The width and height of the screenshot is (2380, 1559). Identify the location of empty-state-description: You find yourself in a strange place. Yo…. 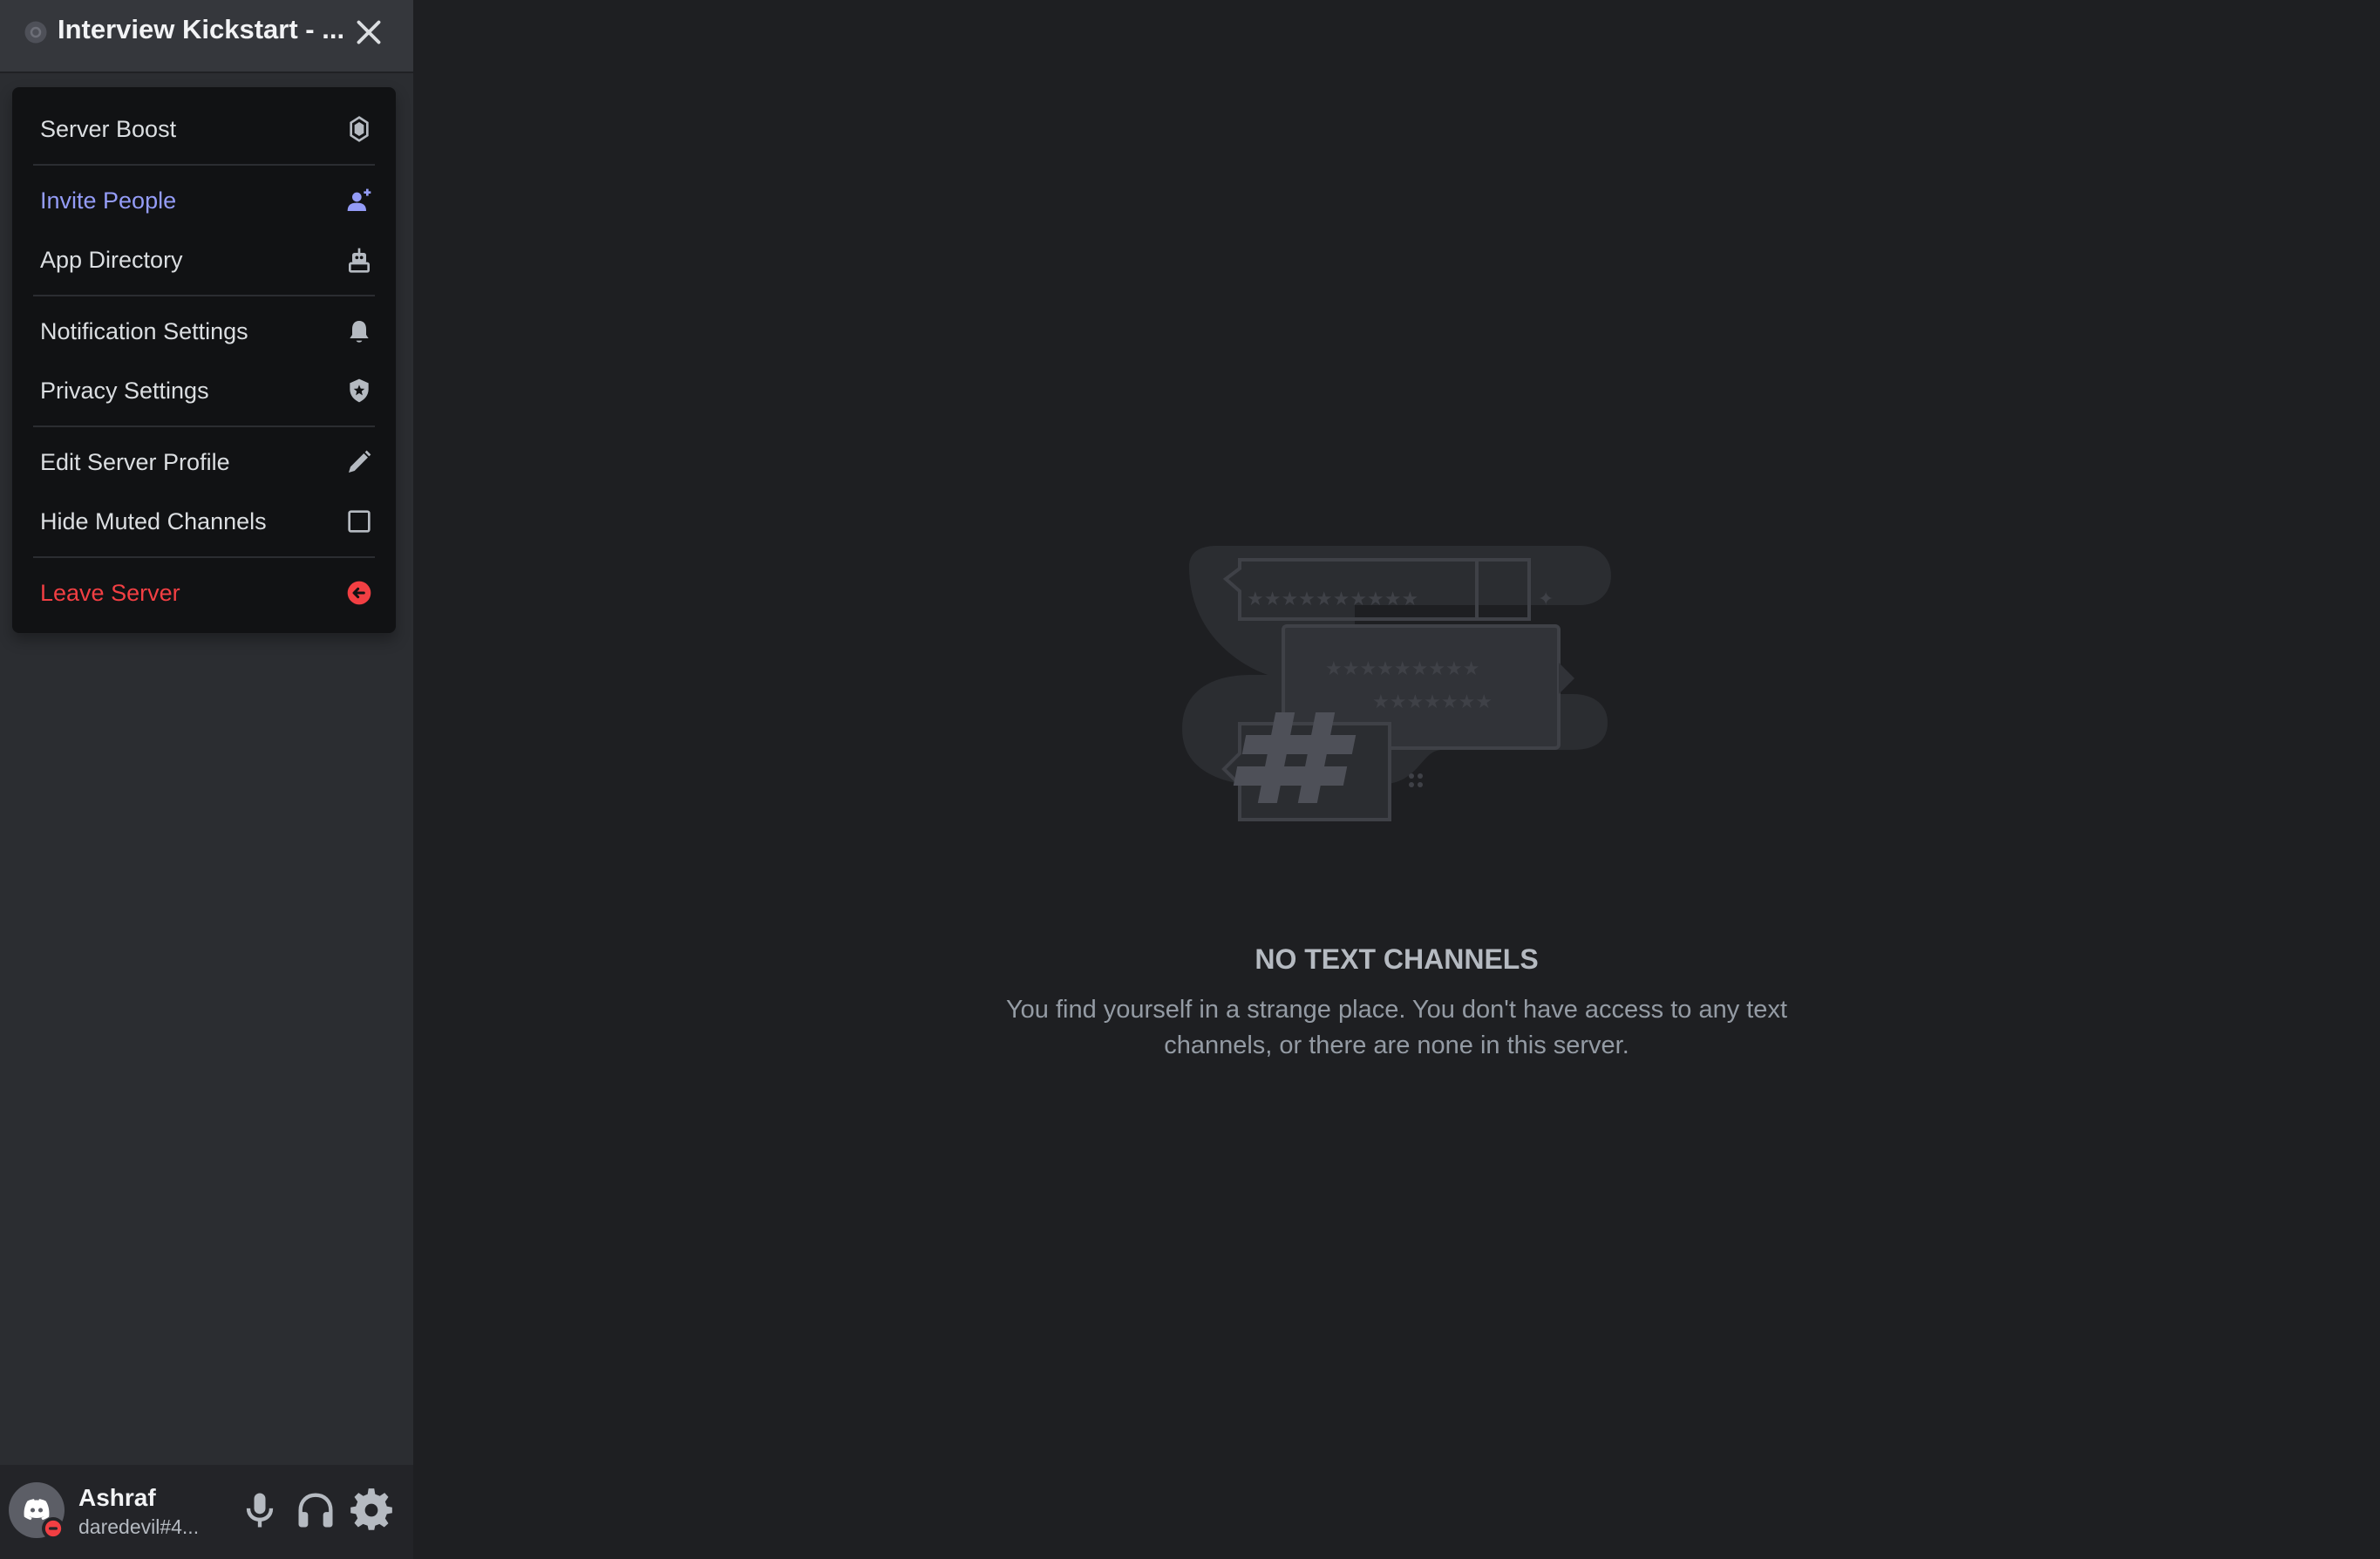
(1396, 1027).